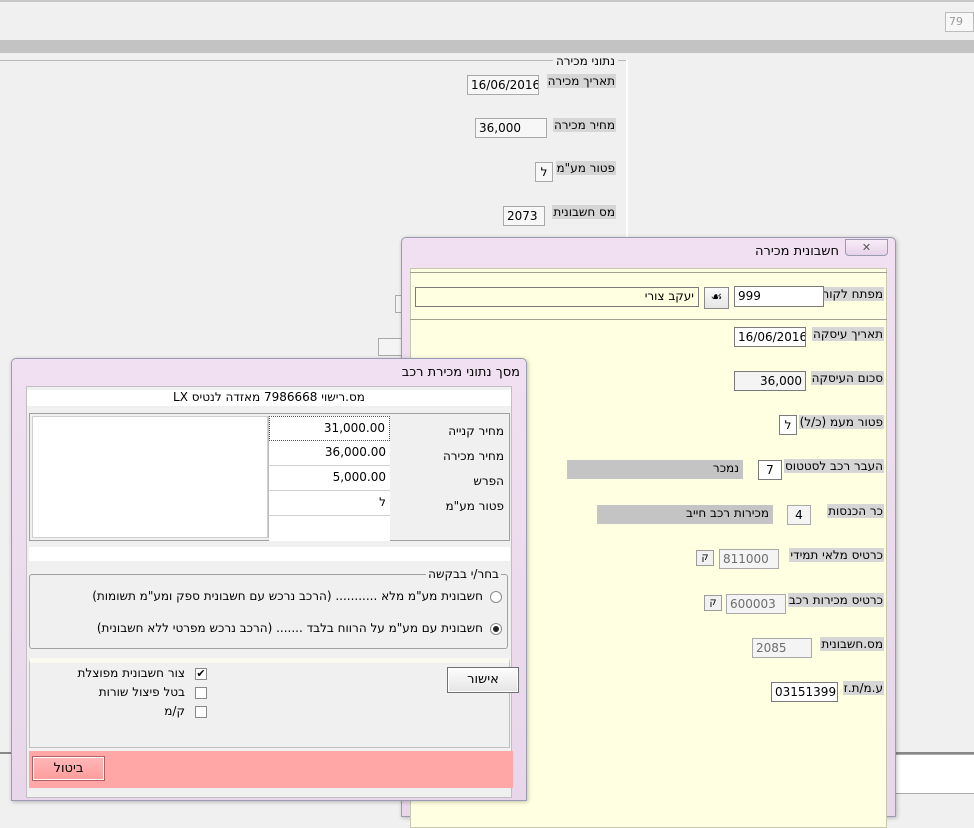  What do you see at coordinates (496, 597) in the screenshot?
I see `option-full-vat-radio` at bounding box center [496, 597].